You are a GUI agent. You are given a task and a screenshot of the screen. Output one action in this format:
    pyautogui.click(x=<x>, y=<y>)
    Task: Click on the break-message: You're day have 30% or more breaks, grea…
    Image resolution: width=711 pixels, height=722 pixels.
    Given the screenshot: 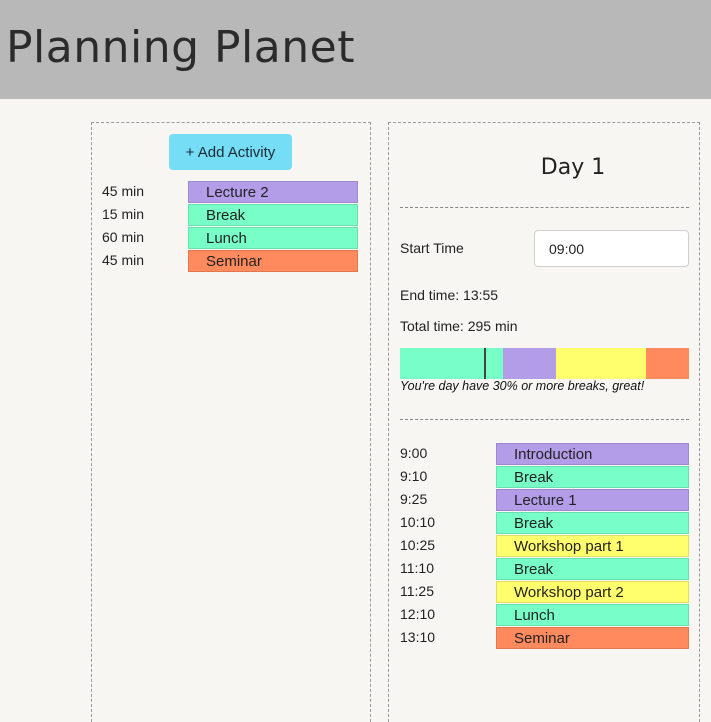 What is the action you would take?
    pyautogui.click(x=522, y=386)
    